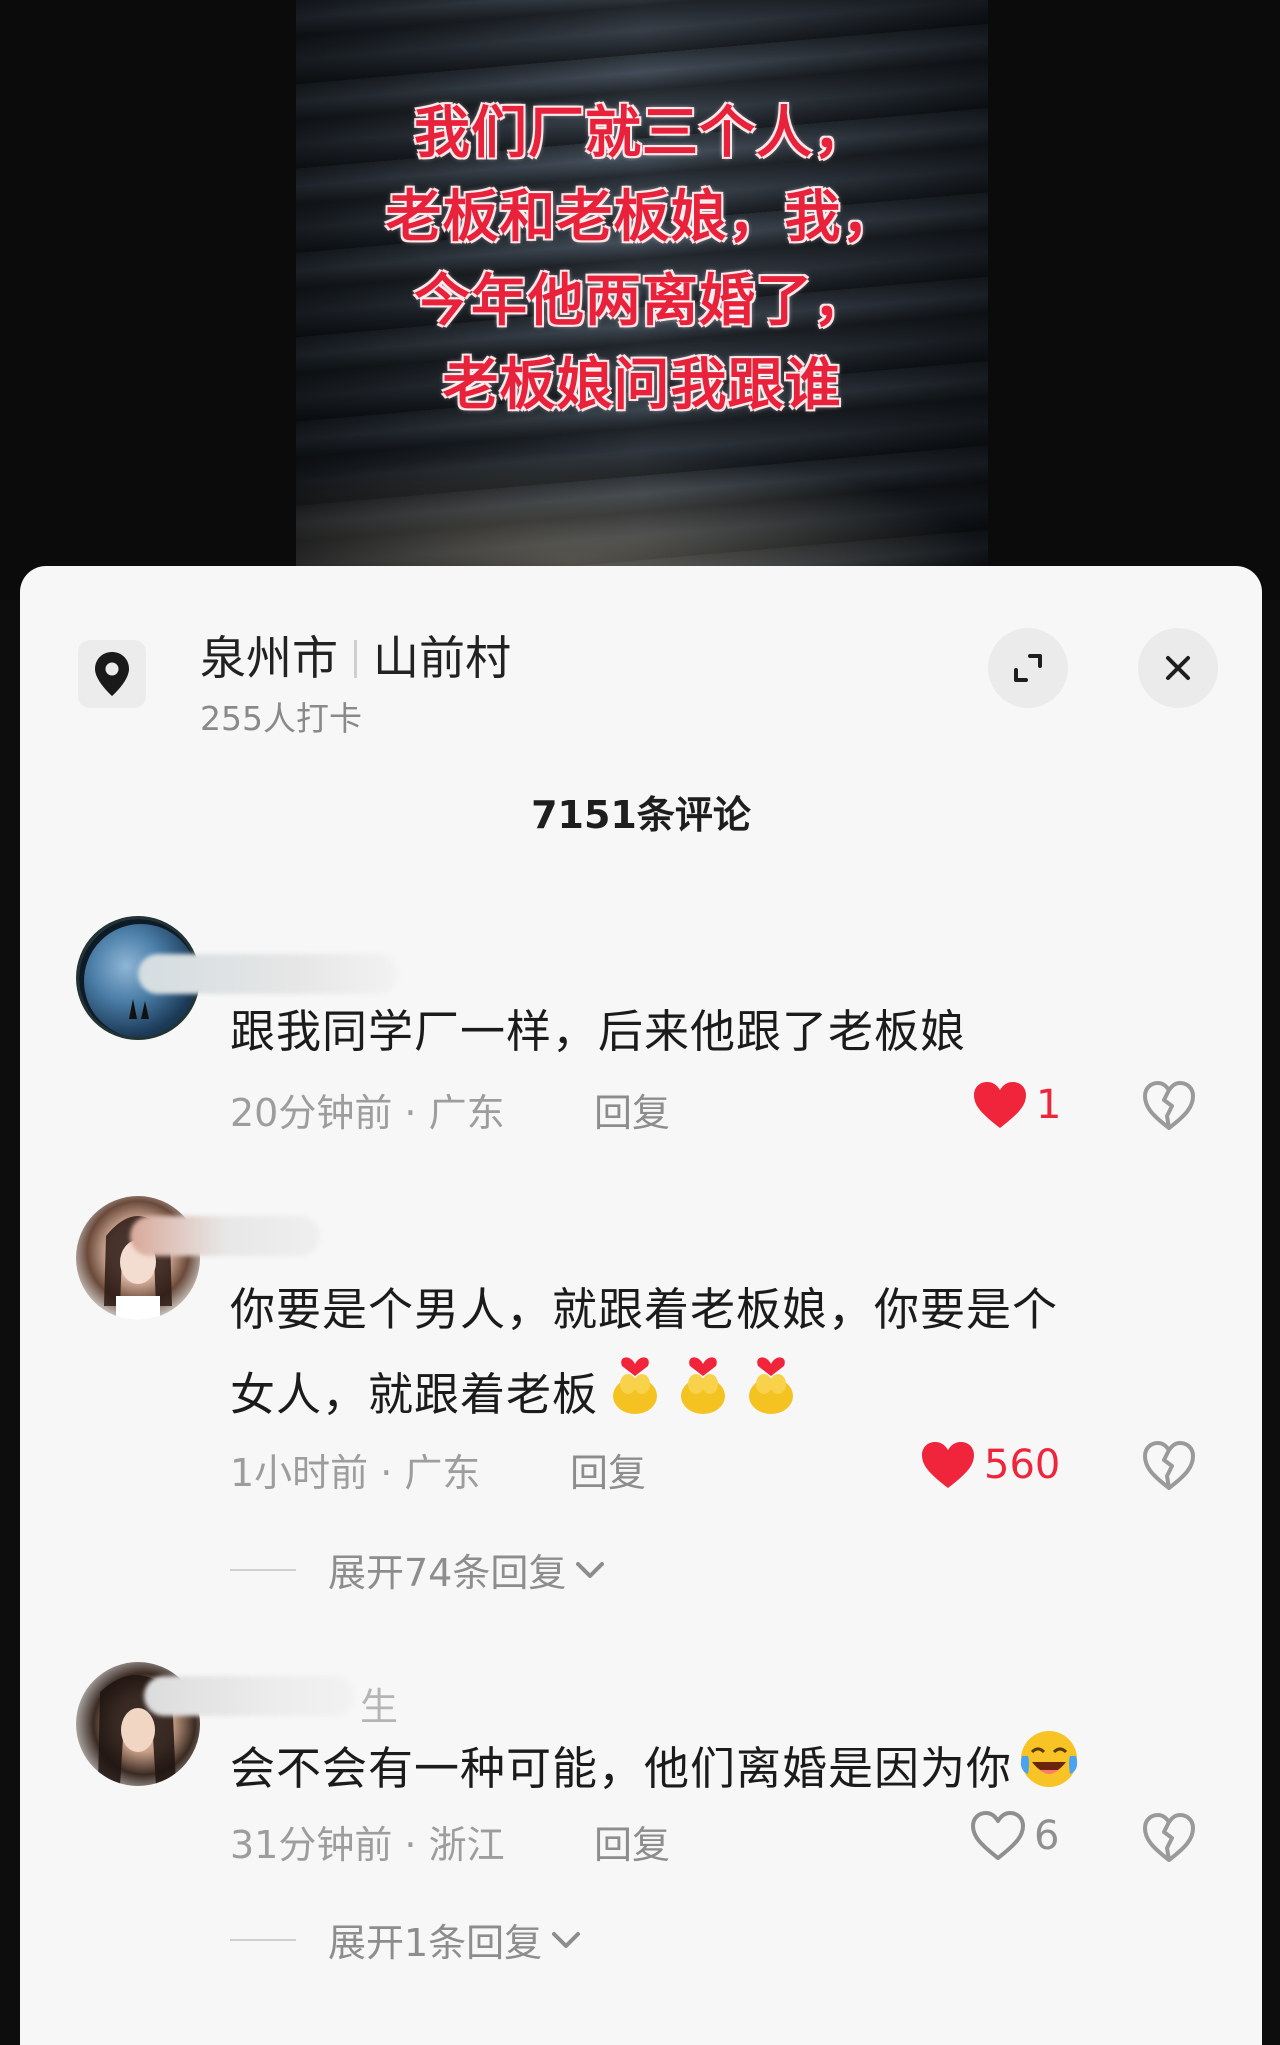  I want to click on comment-time-region: 20分钟前 · 广东, so click(367, 1113).